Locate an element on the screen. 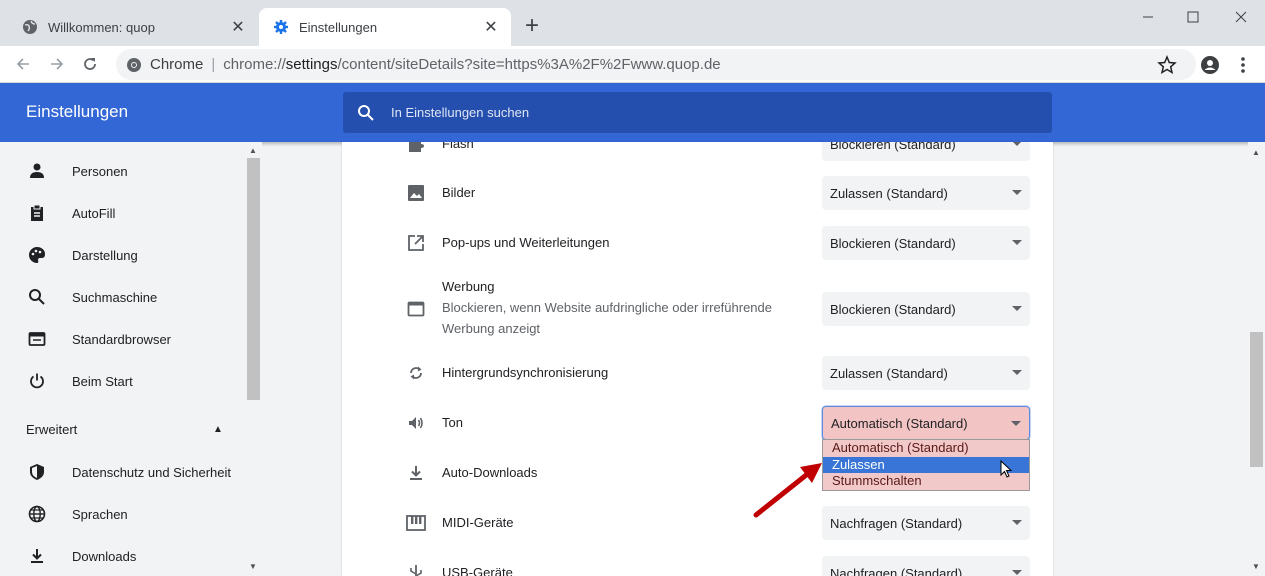 This screenshot has height=576, width=1265. permission-select-midi: Nachfragen (Standard) is located at coordinates (926, 523).